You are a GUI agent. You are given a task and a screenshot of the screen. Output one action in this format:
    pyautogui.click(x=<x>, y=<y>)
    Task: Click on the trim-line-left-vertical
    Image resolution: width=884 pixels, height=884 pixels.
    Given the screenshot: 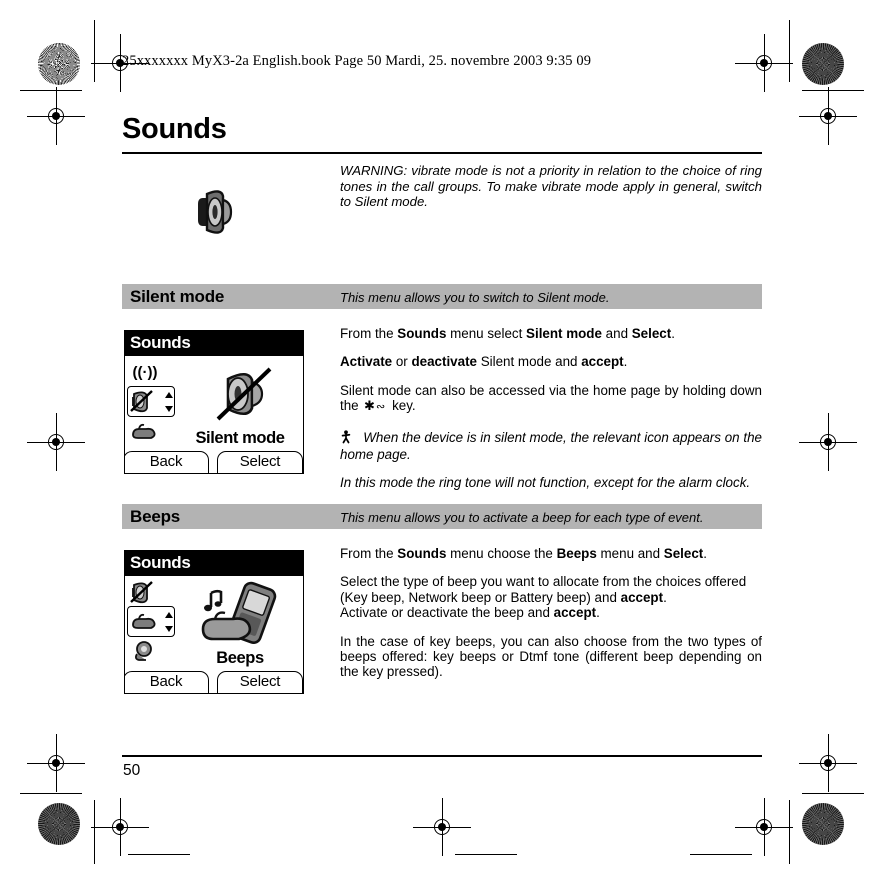 What is the action you would take?
    pyautogui.click(x=95, y=51)
    